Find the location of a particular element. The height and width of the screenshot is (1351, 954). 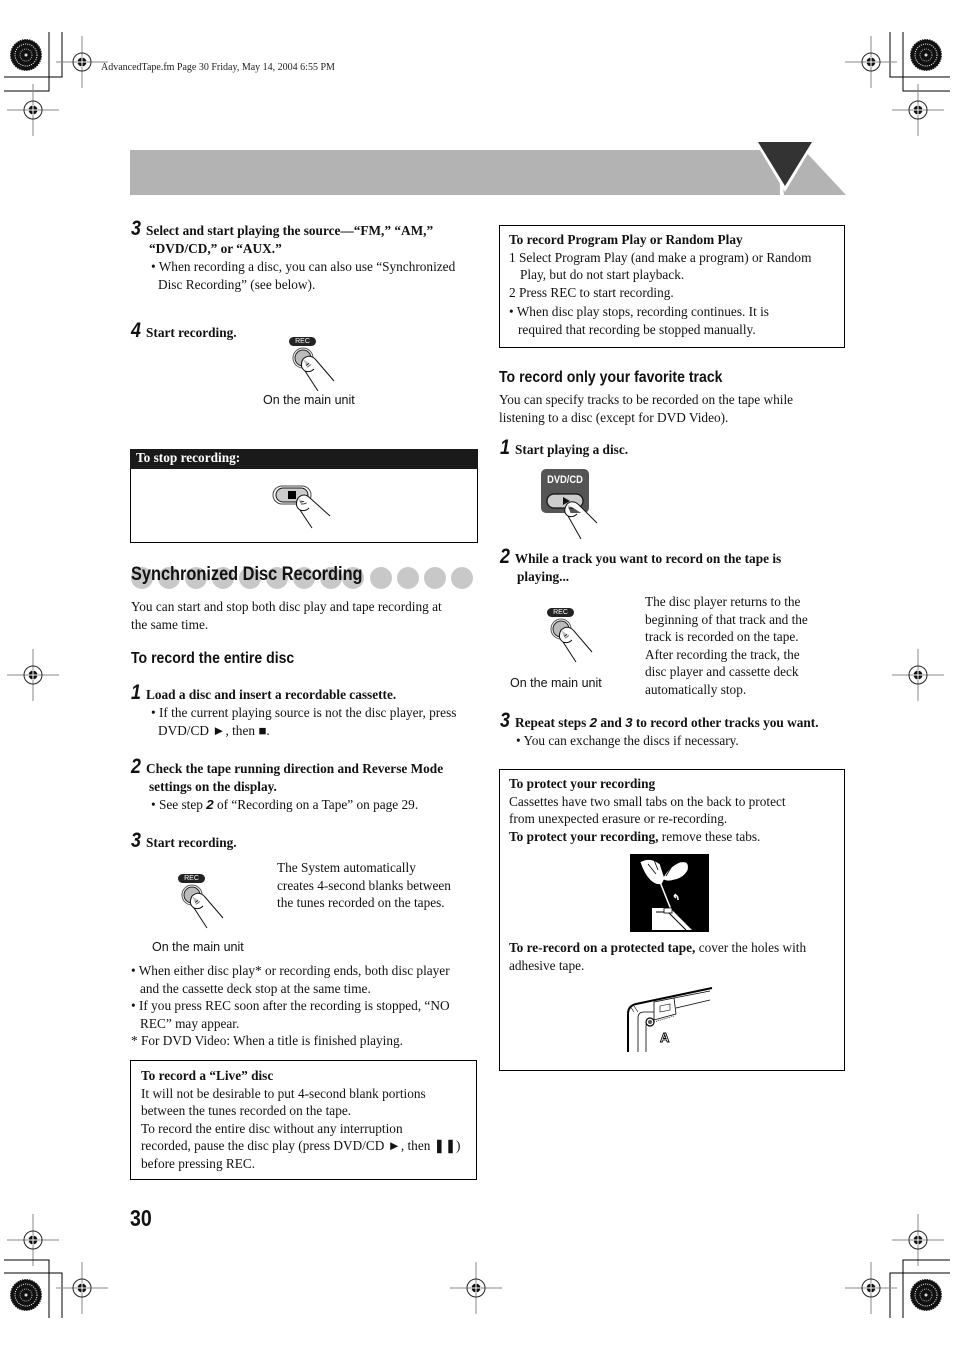

subheading-favorite-track: To record only your favorite track is located at coordinates (611, 377).